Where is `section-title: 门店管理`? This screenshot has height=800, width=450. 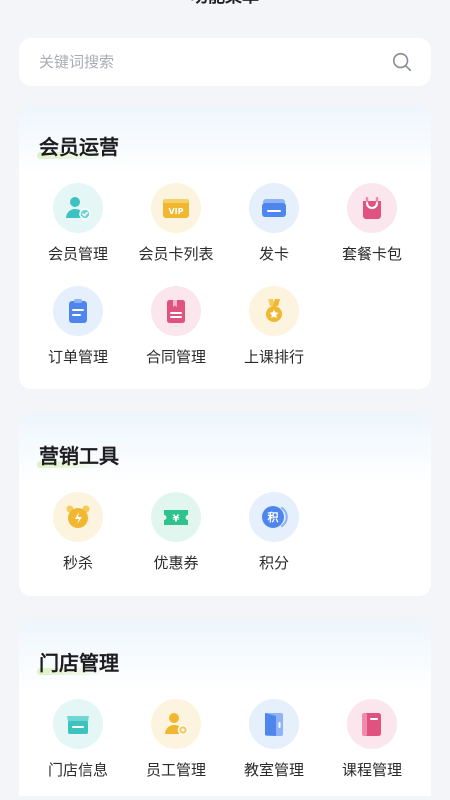
section-title: 门店管理 is located at coordinates (79, 663).